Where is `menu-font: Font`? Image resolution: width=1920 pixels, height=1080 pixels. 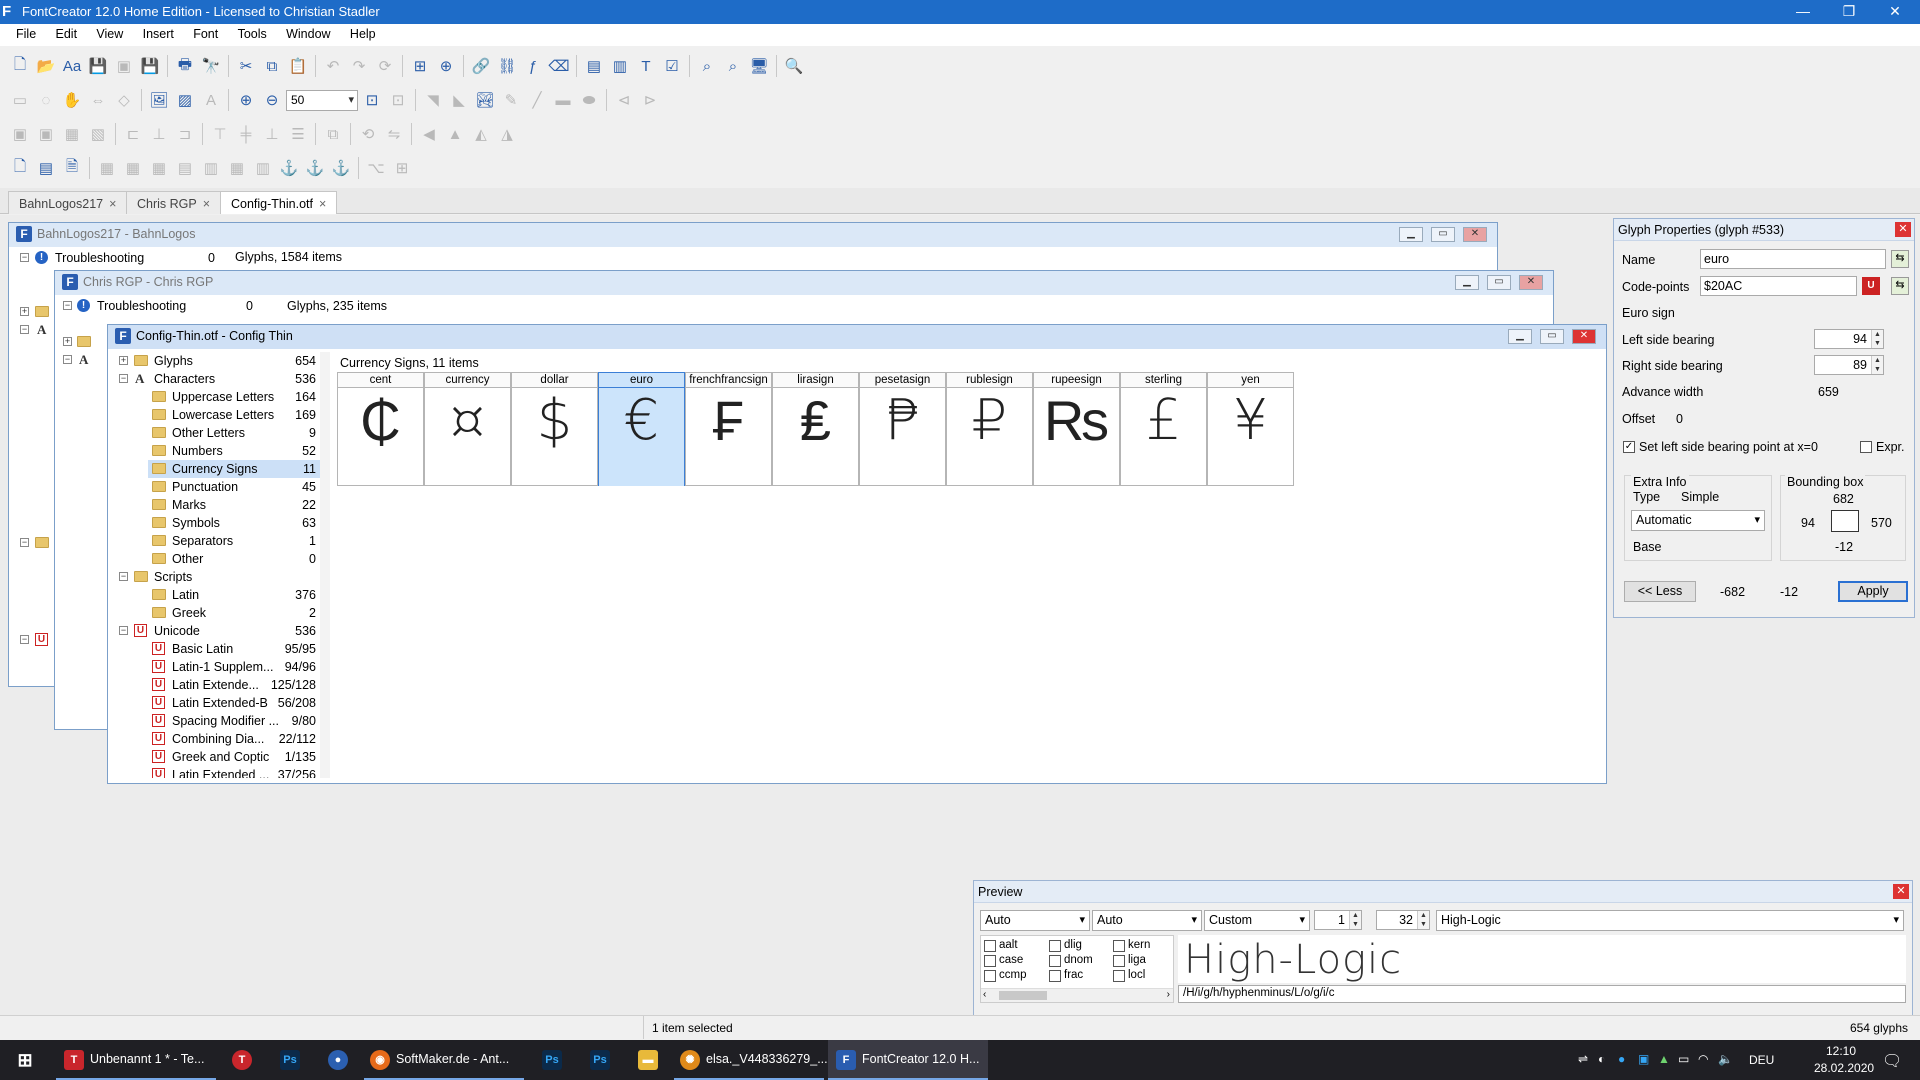
menu-font: Font is located at coordinates (205, 32).